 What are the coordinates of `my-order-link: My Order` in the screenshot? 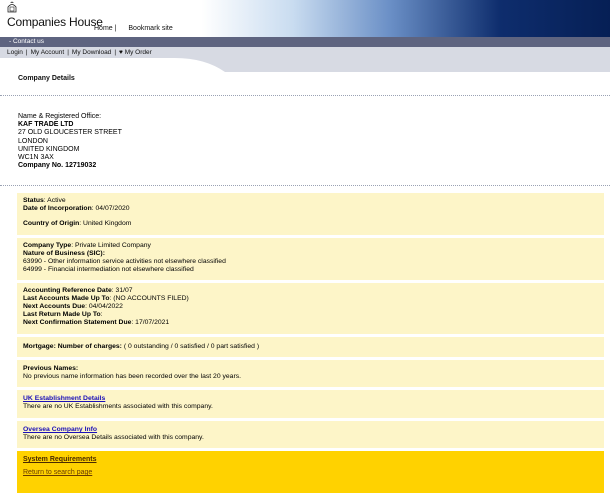 It's located at (138, 52).